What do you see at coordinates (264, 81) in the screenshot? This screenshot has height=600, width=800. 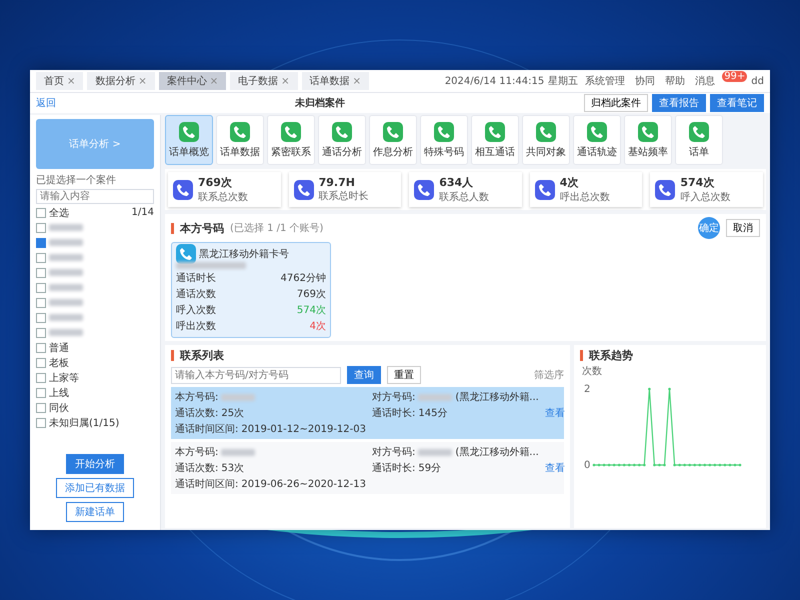 I see `nav-tab: 电子数据 ×` at bounding box center [264, 81].